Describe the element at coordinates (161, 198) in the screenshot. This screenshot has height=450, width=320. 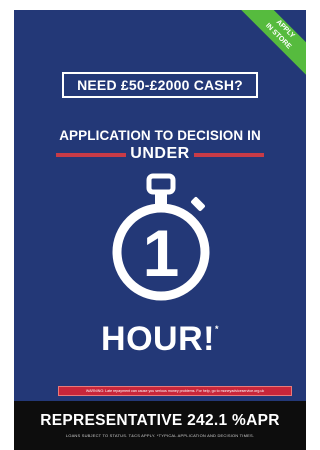
I see `stopwatch-stem` at that location.